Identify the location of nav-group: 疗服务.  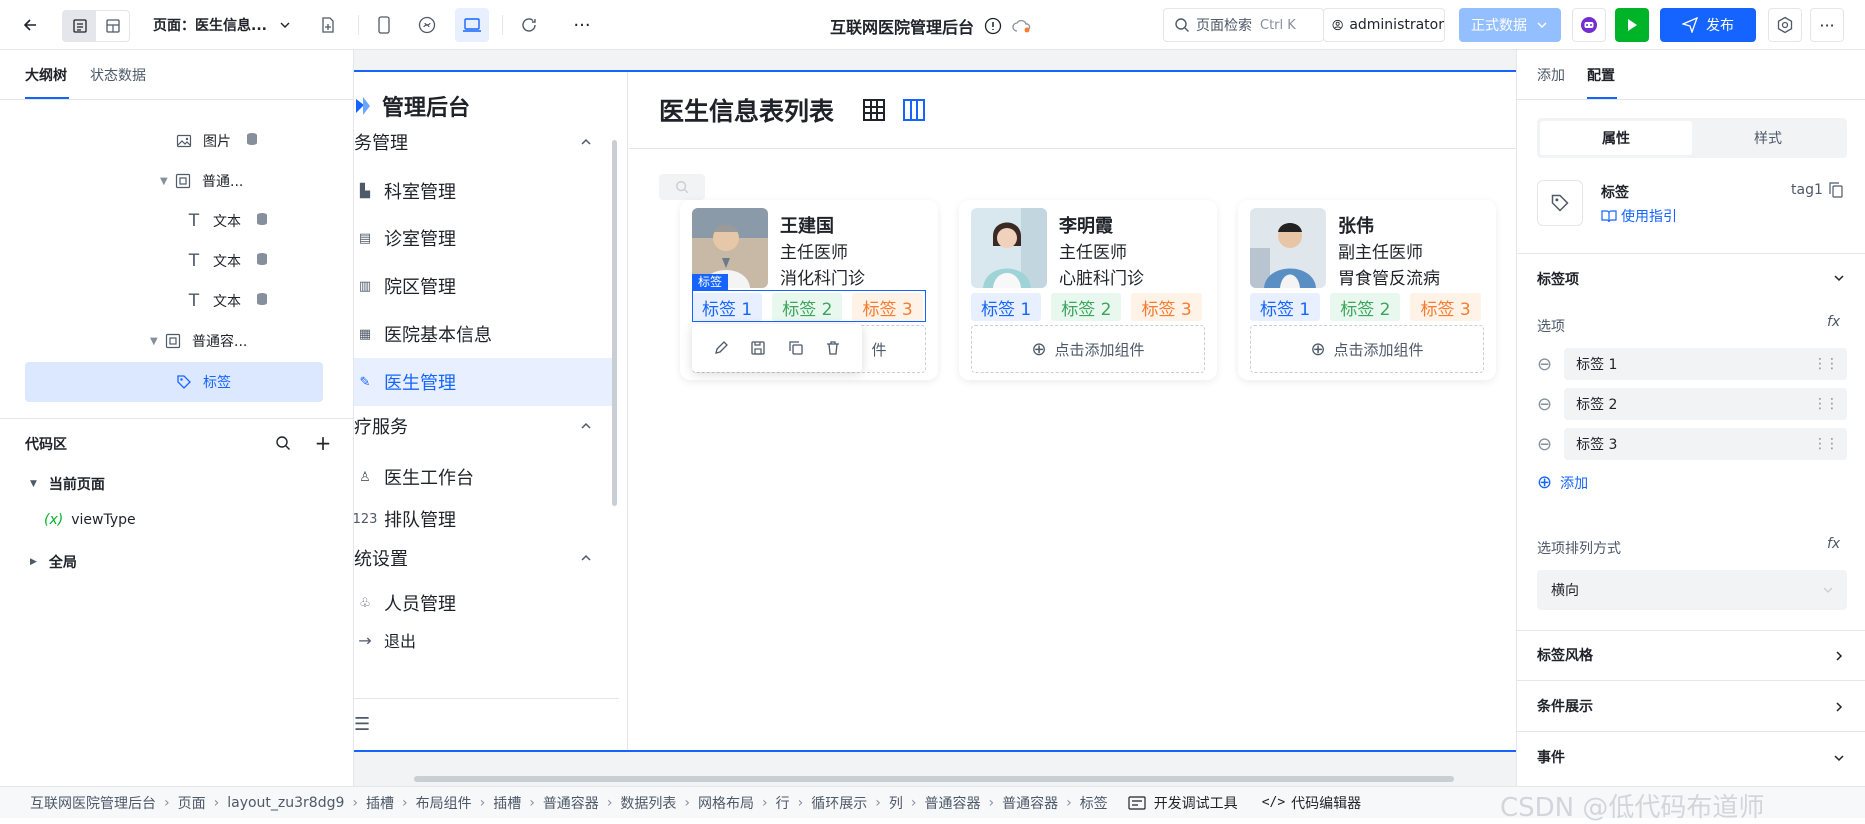
(483, 426).